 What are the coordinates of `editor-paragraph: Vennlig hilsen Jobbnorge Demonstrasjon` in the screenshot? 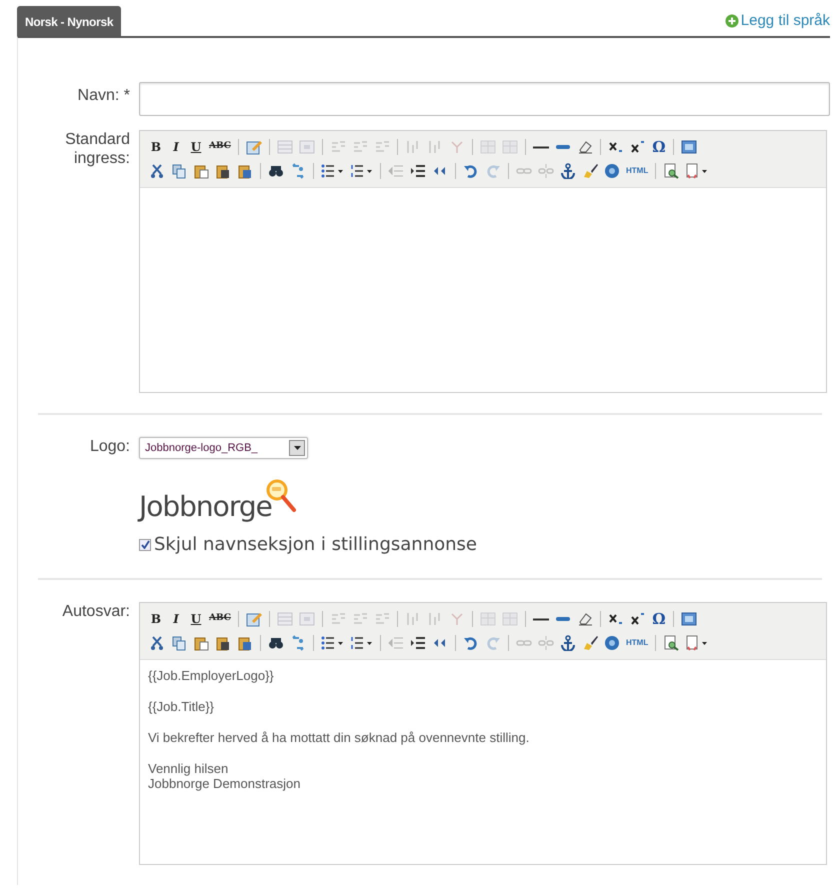 It's located at (225, 776).